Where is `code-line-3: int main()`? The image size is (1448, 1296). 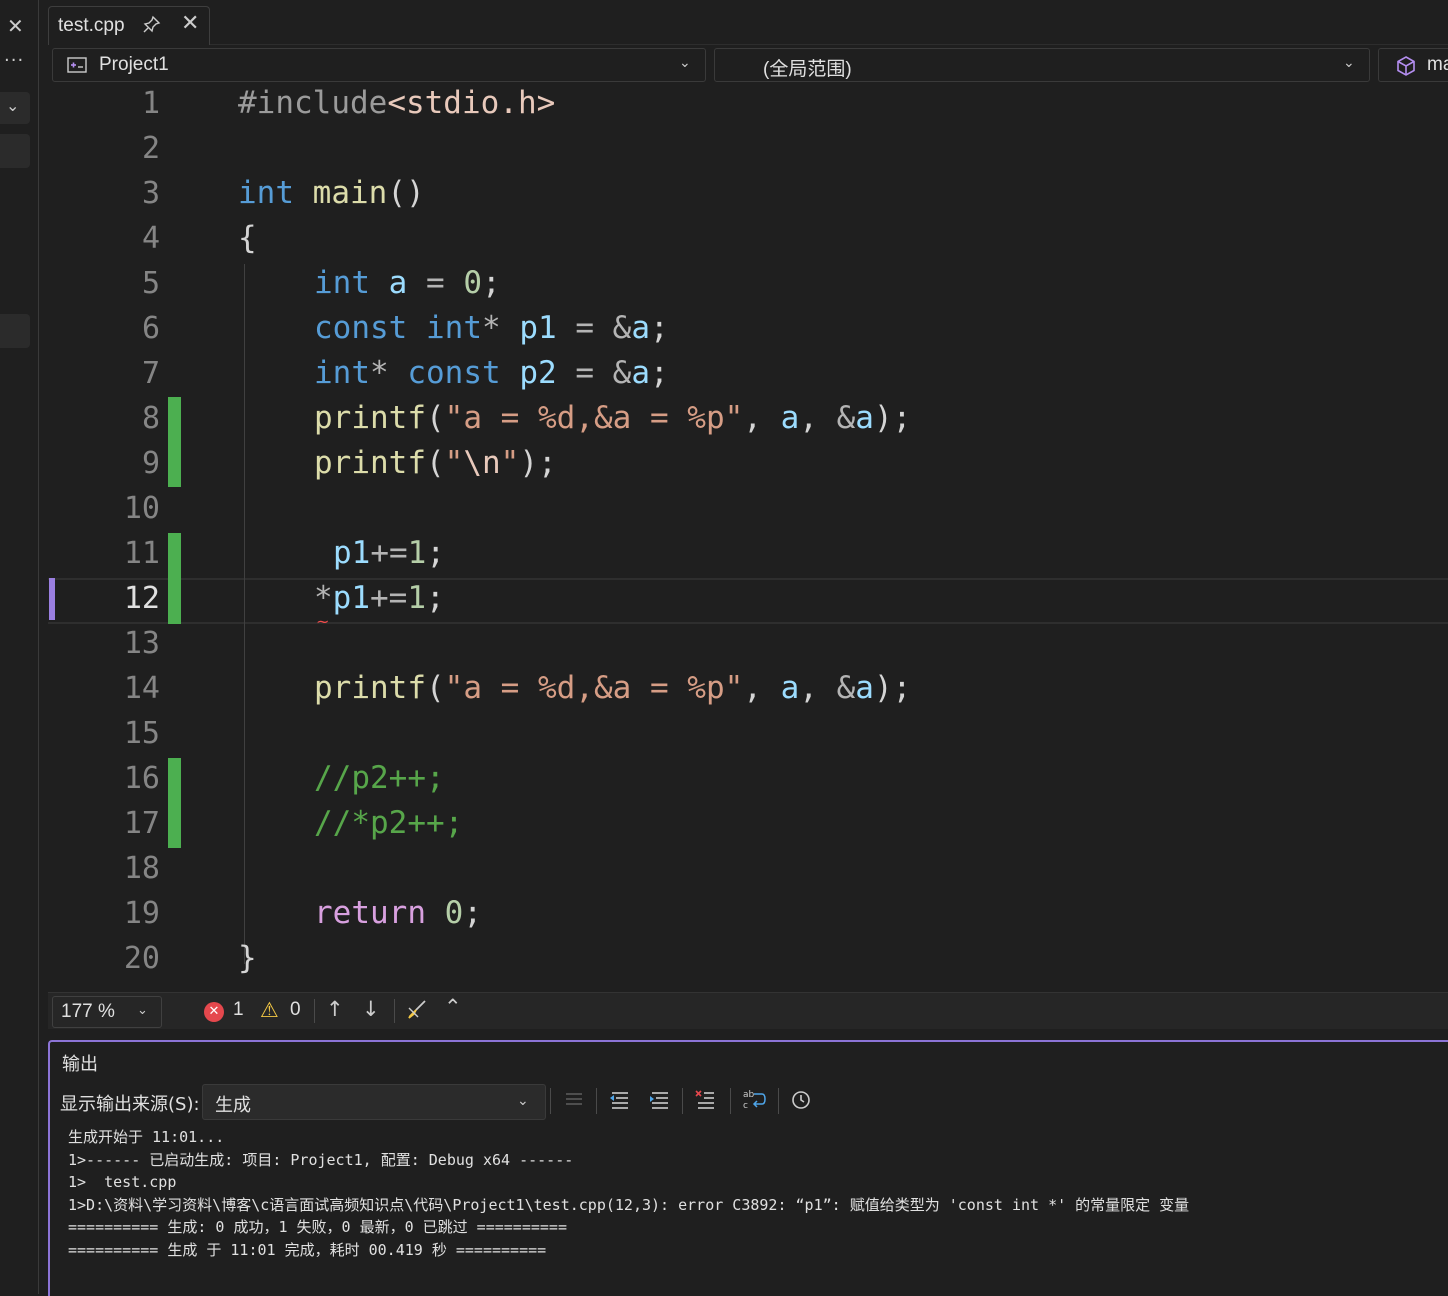 code-line-3: int main() is located at coordinates (331, 193).